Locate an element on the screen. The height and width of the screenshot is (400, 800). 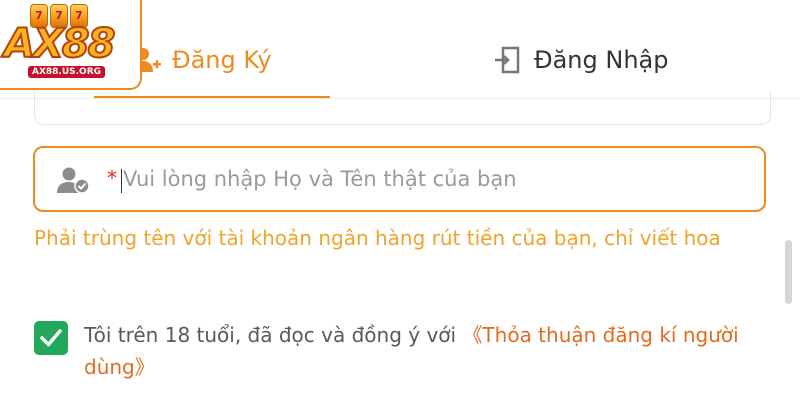
previous-field-edge is located at coordinates (402, 107).